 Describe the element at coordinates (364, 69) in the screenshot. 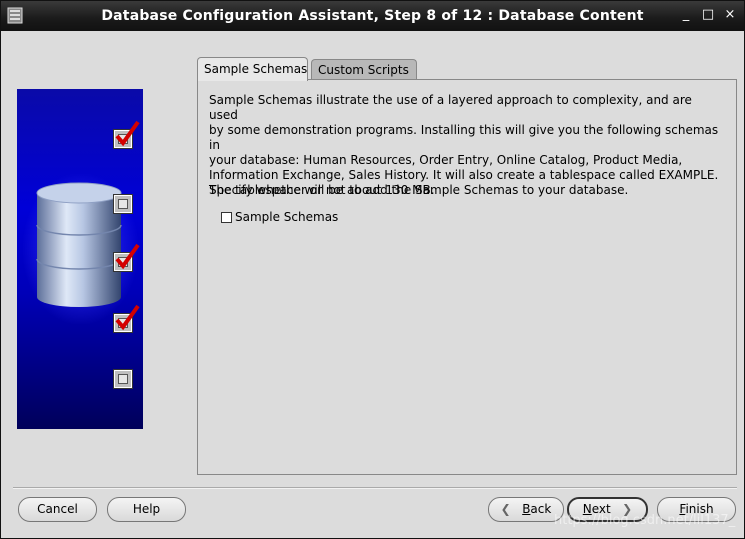

I see `tab-custom-scripts: Custom Scripts` at that location.